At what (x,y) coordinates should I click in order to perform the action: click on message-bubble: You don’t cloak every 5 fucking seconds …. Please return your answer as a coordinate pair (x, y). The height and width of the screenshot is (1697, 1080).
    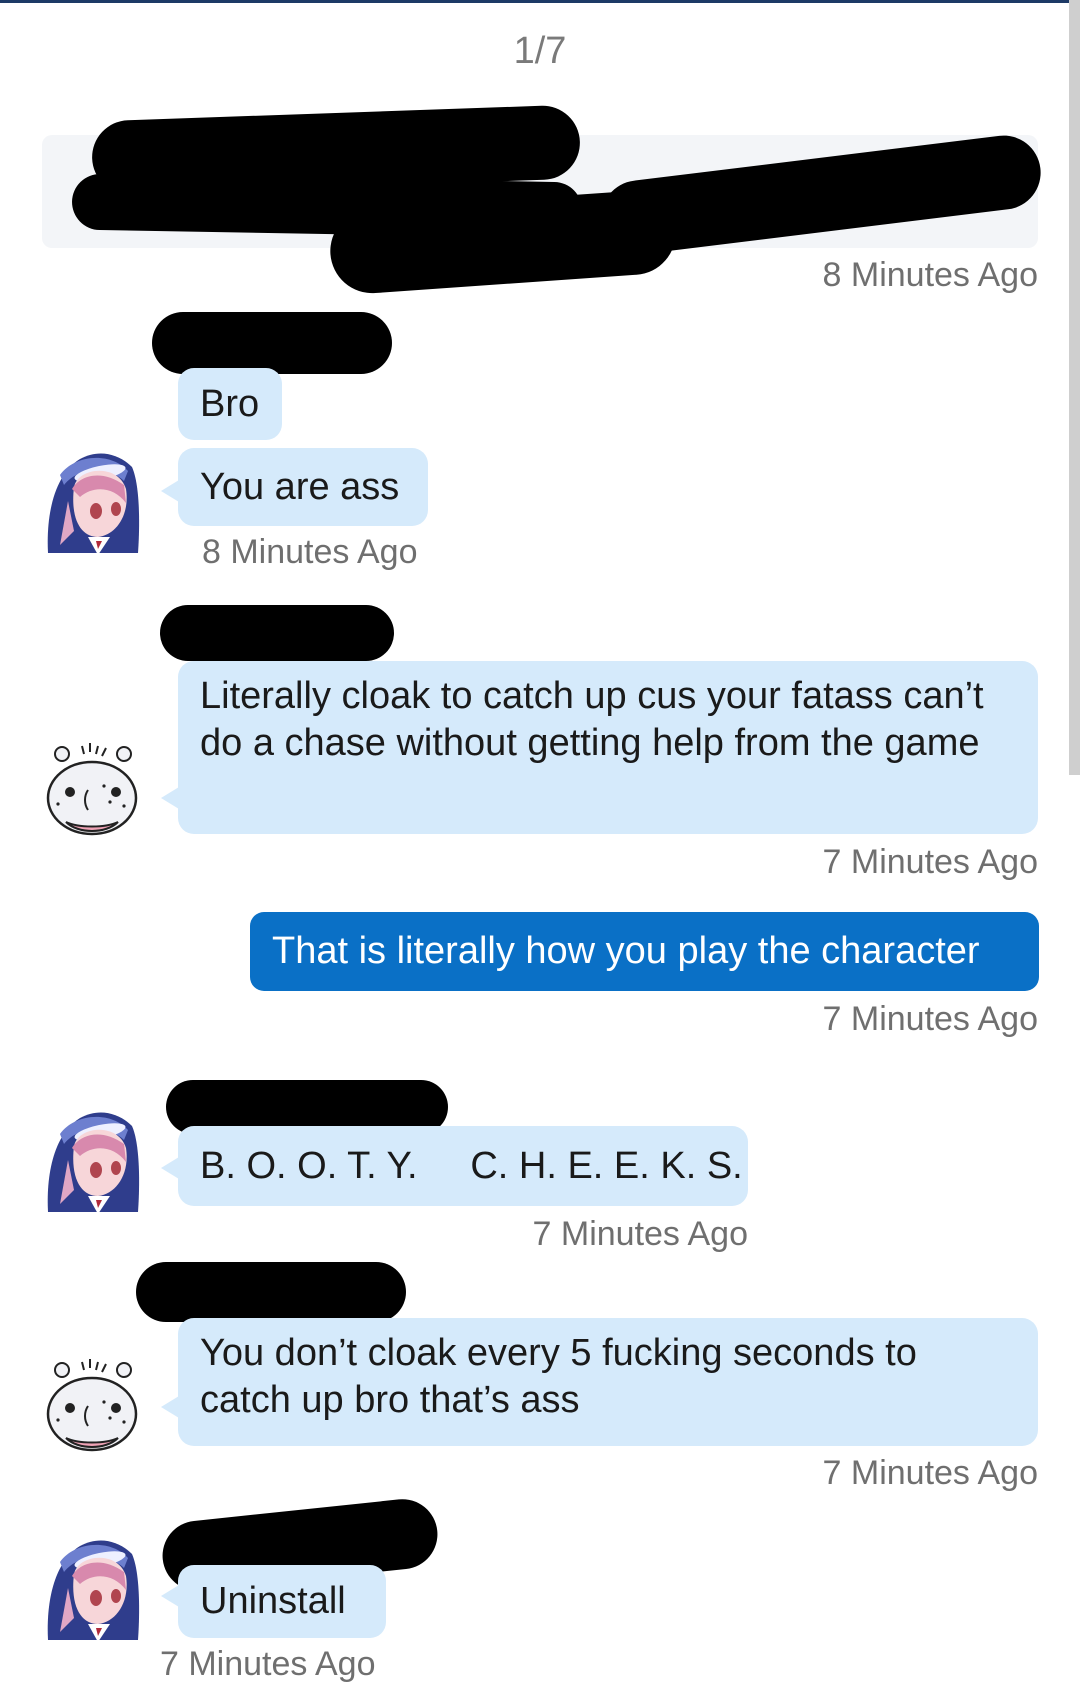
    Looking at the image, I should click on (608, 1382).